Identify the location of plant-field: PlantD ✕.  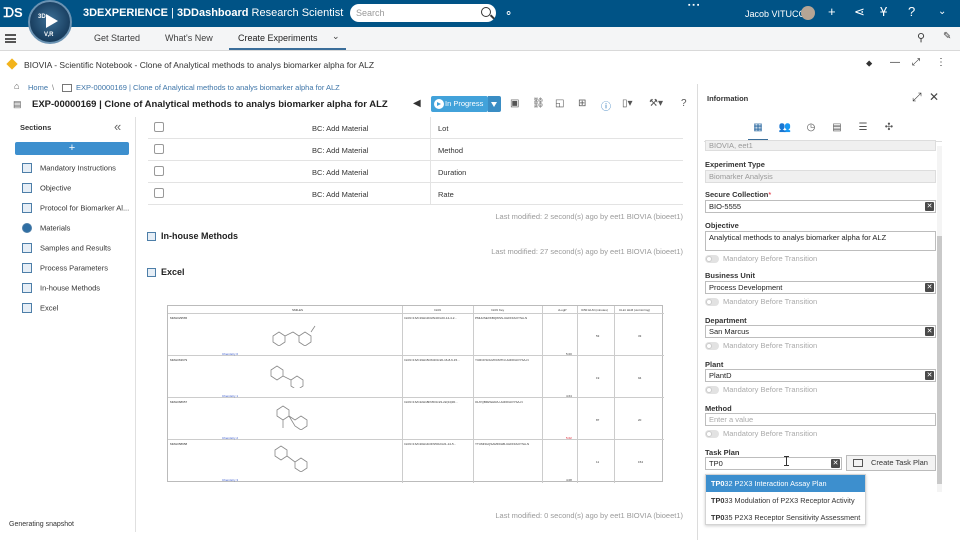
(820, 375).